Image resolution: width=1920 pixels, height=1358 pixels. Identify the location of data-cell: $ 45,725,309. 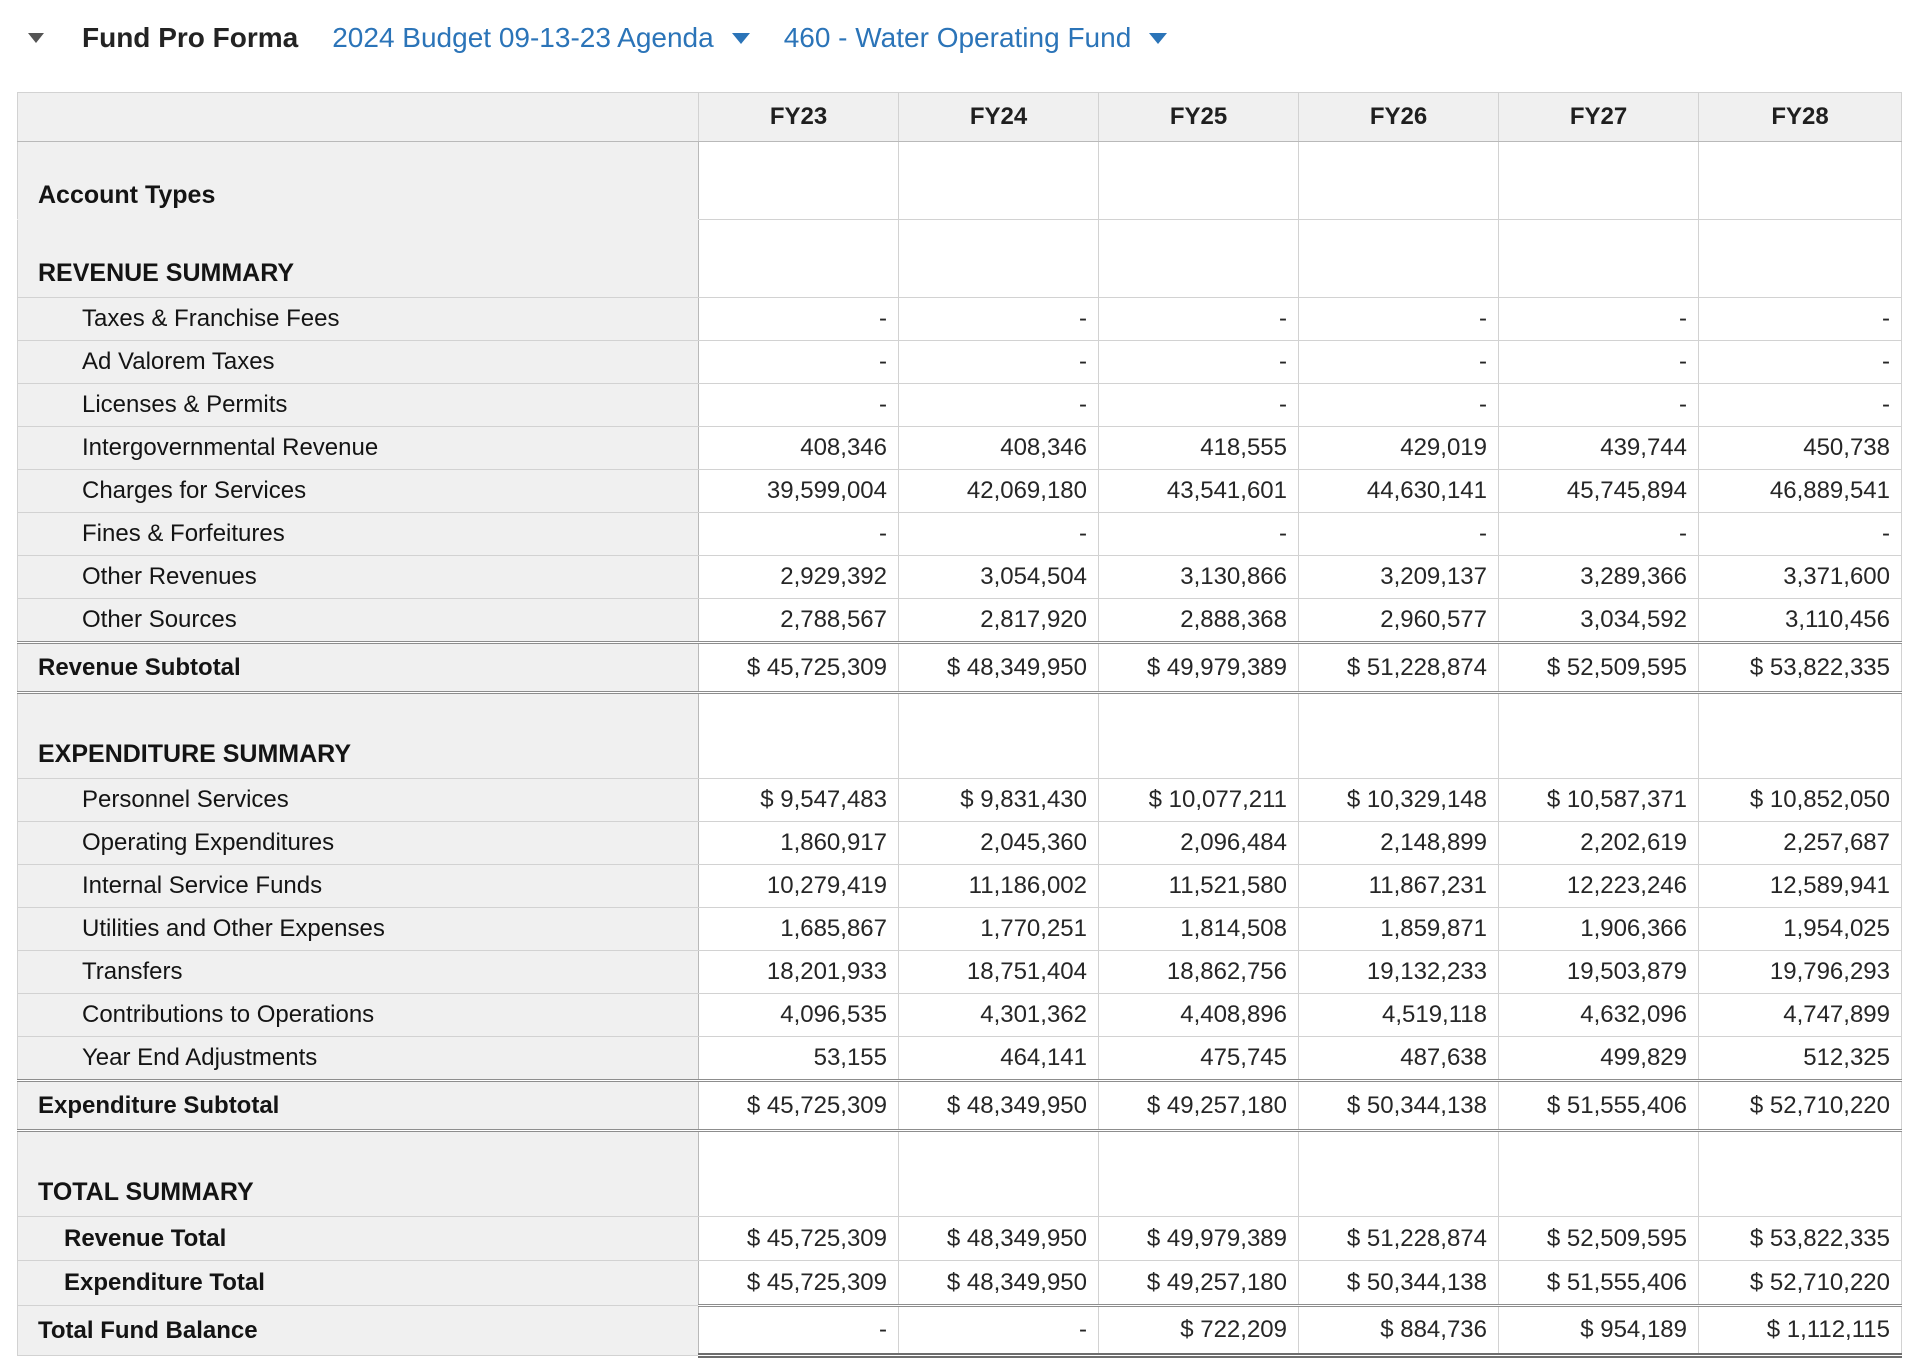
(798, 667).